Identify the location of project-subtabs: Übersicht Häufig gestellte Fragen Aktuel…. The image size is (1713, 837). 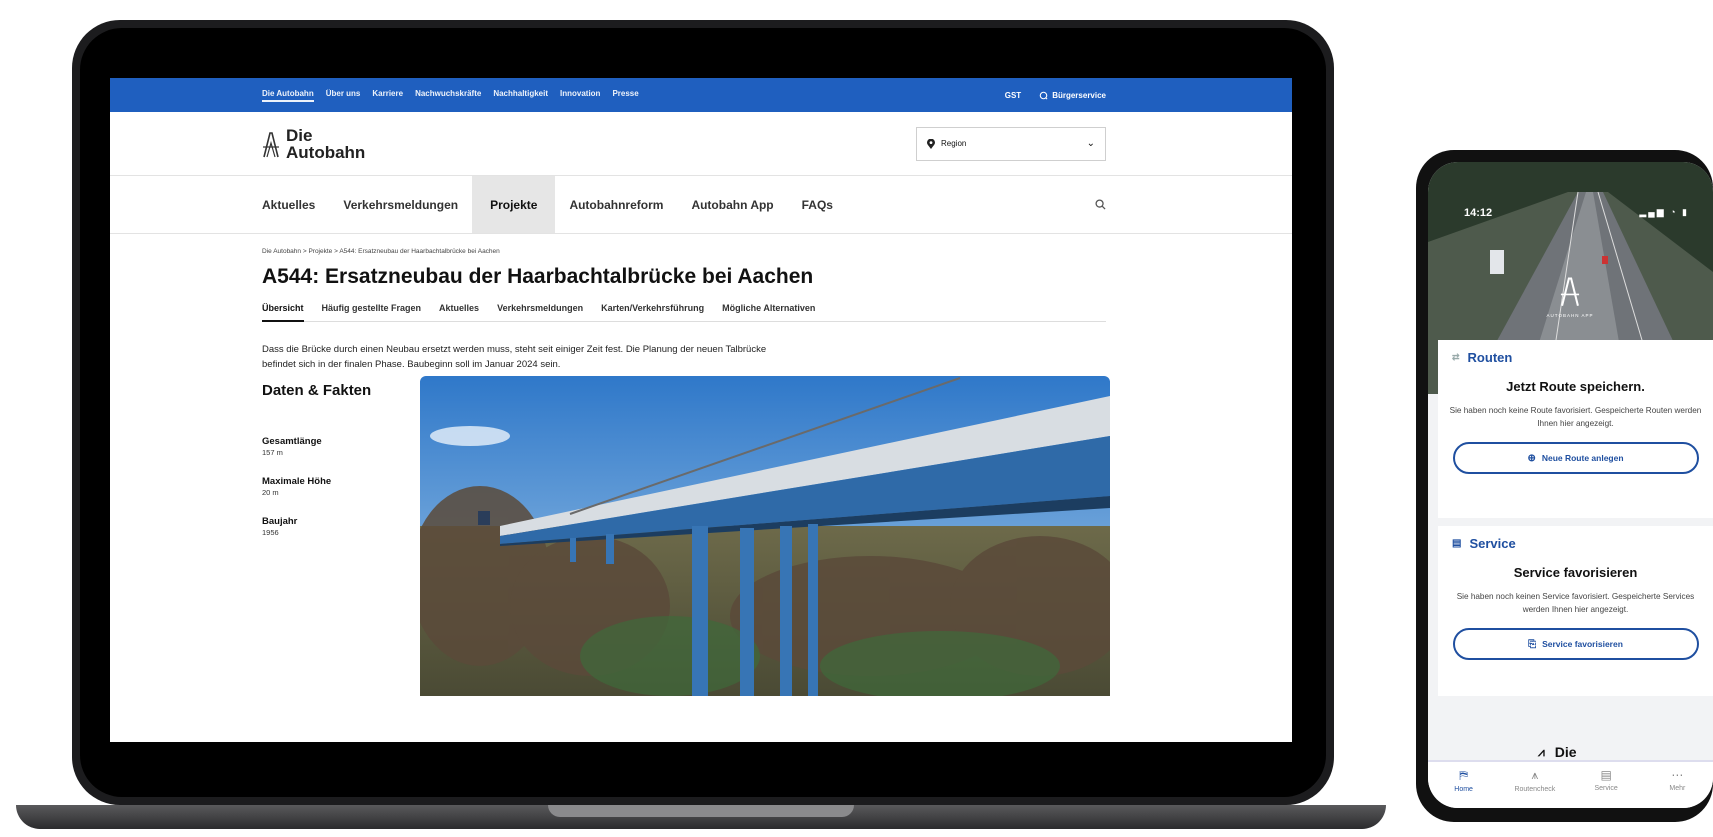
(684, 312).